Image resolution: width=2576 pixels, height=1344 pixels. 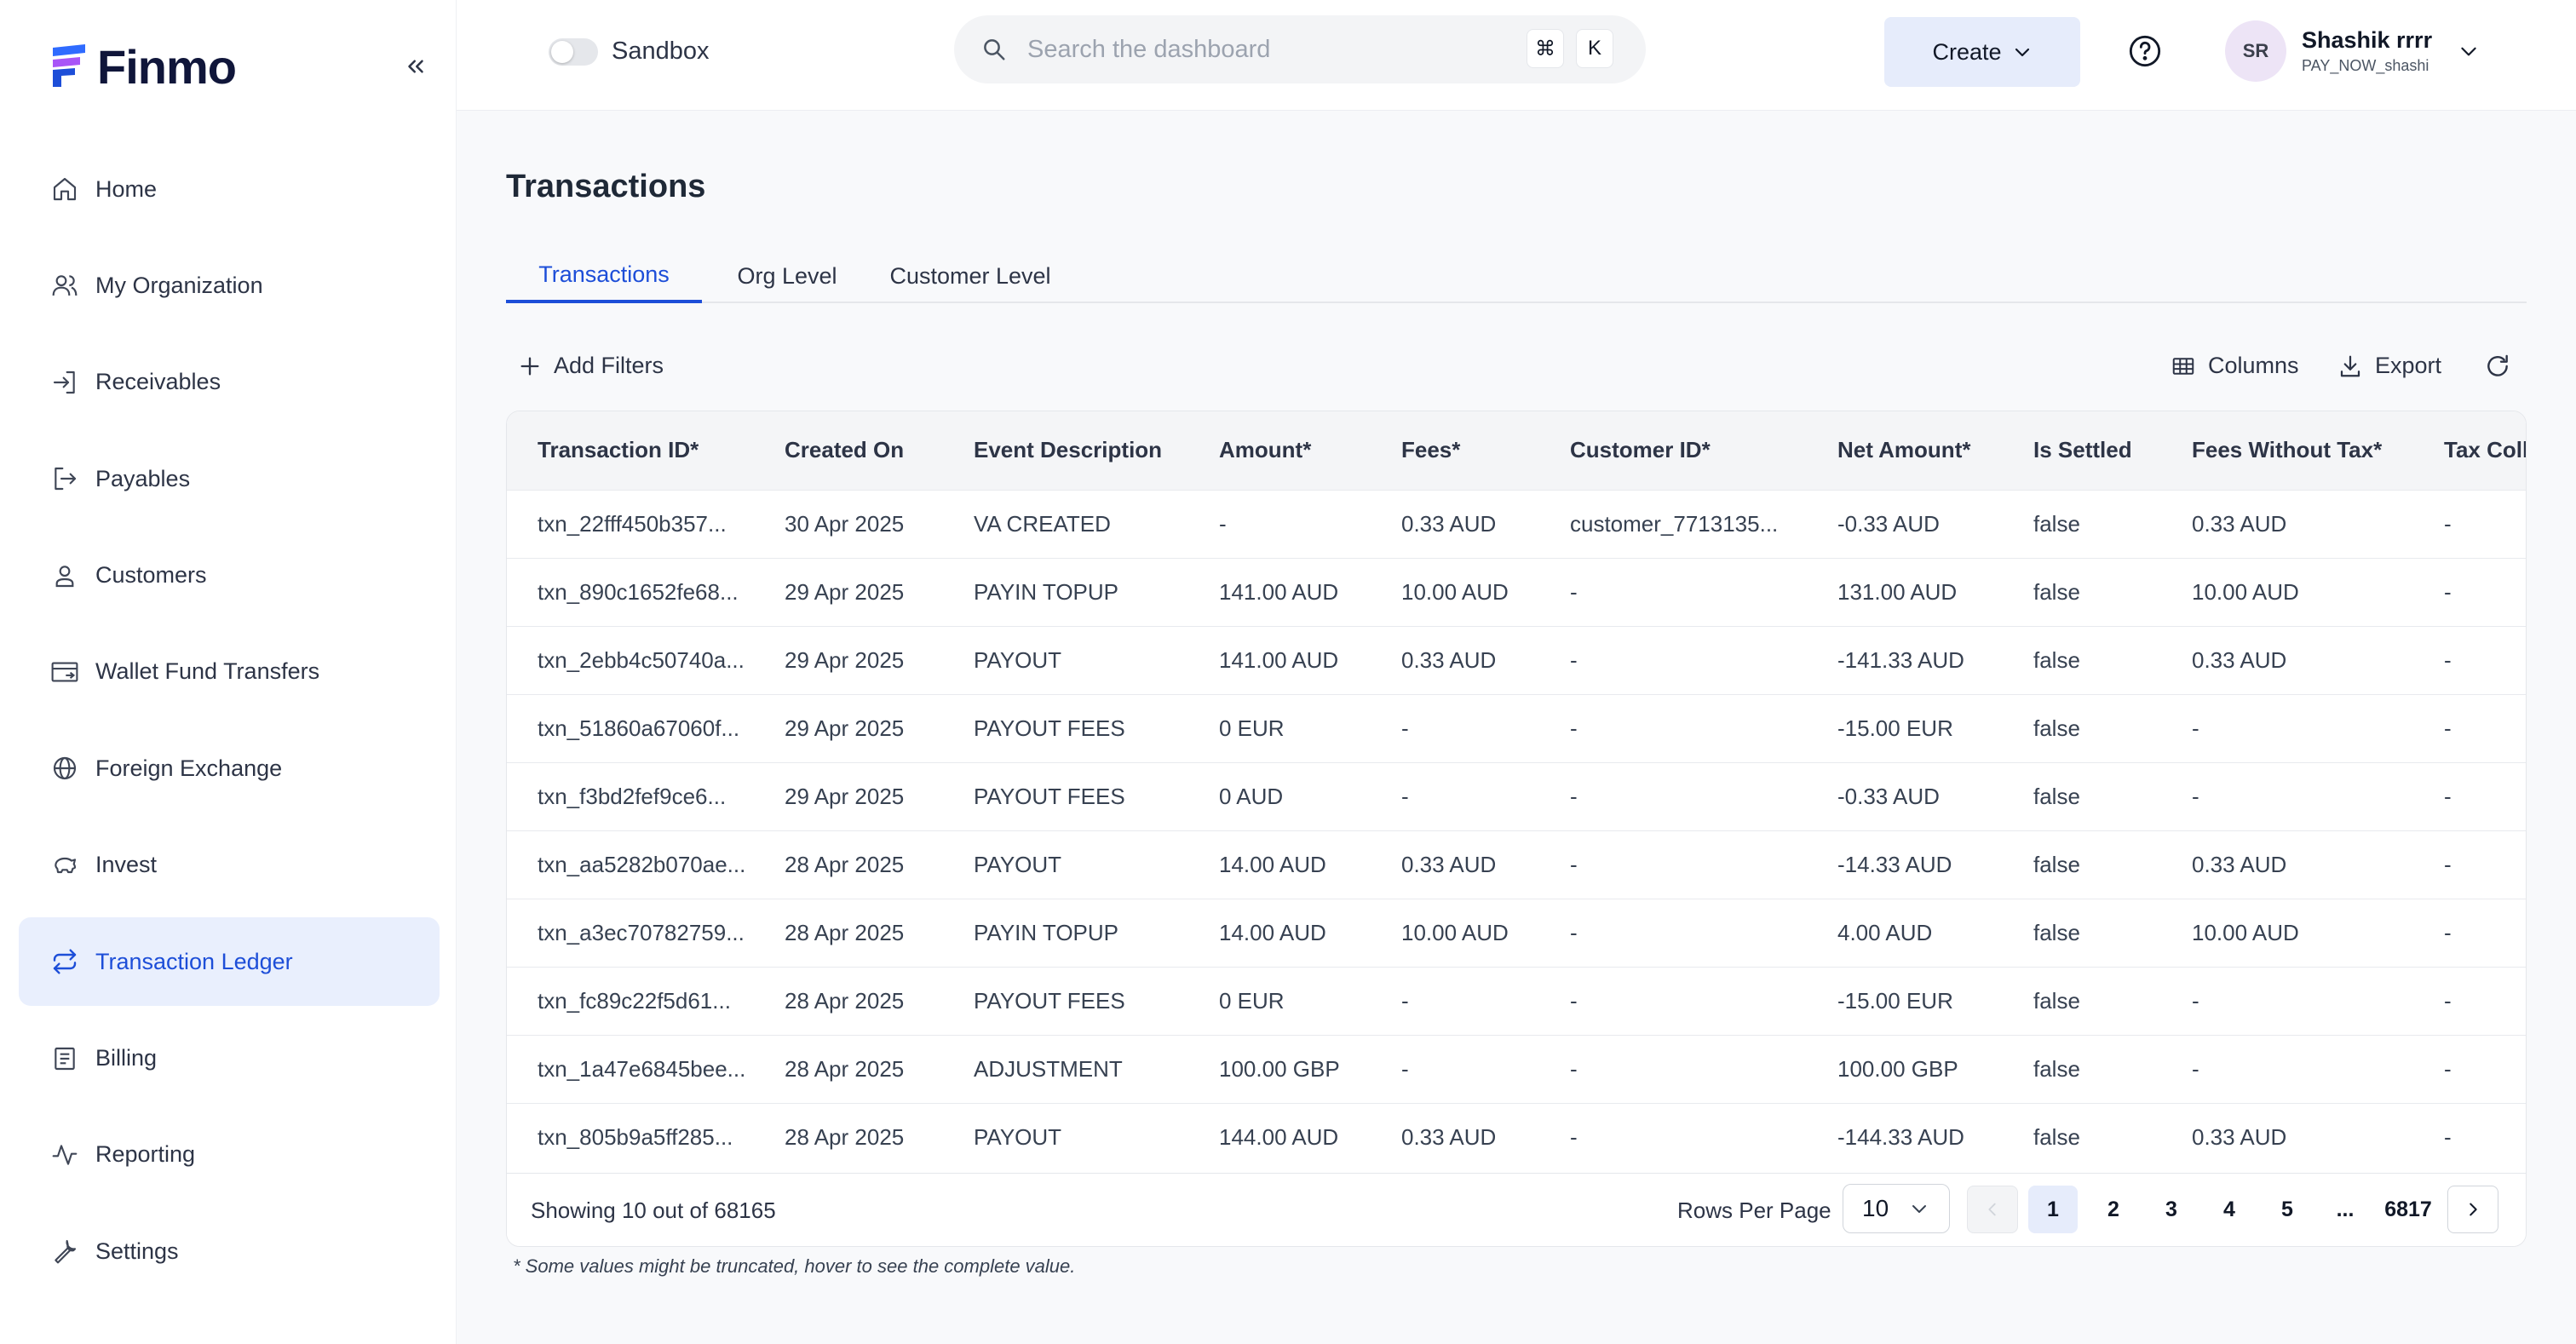 I want to click on sidebar-item-wallet-fund-transfers: Wallet Fund Transfers, so click(x=229, y=672).